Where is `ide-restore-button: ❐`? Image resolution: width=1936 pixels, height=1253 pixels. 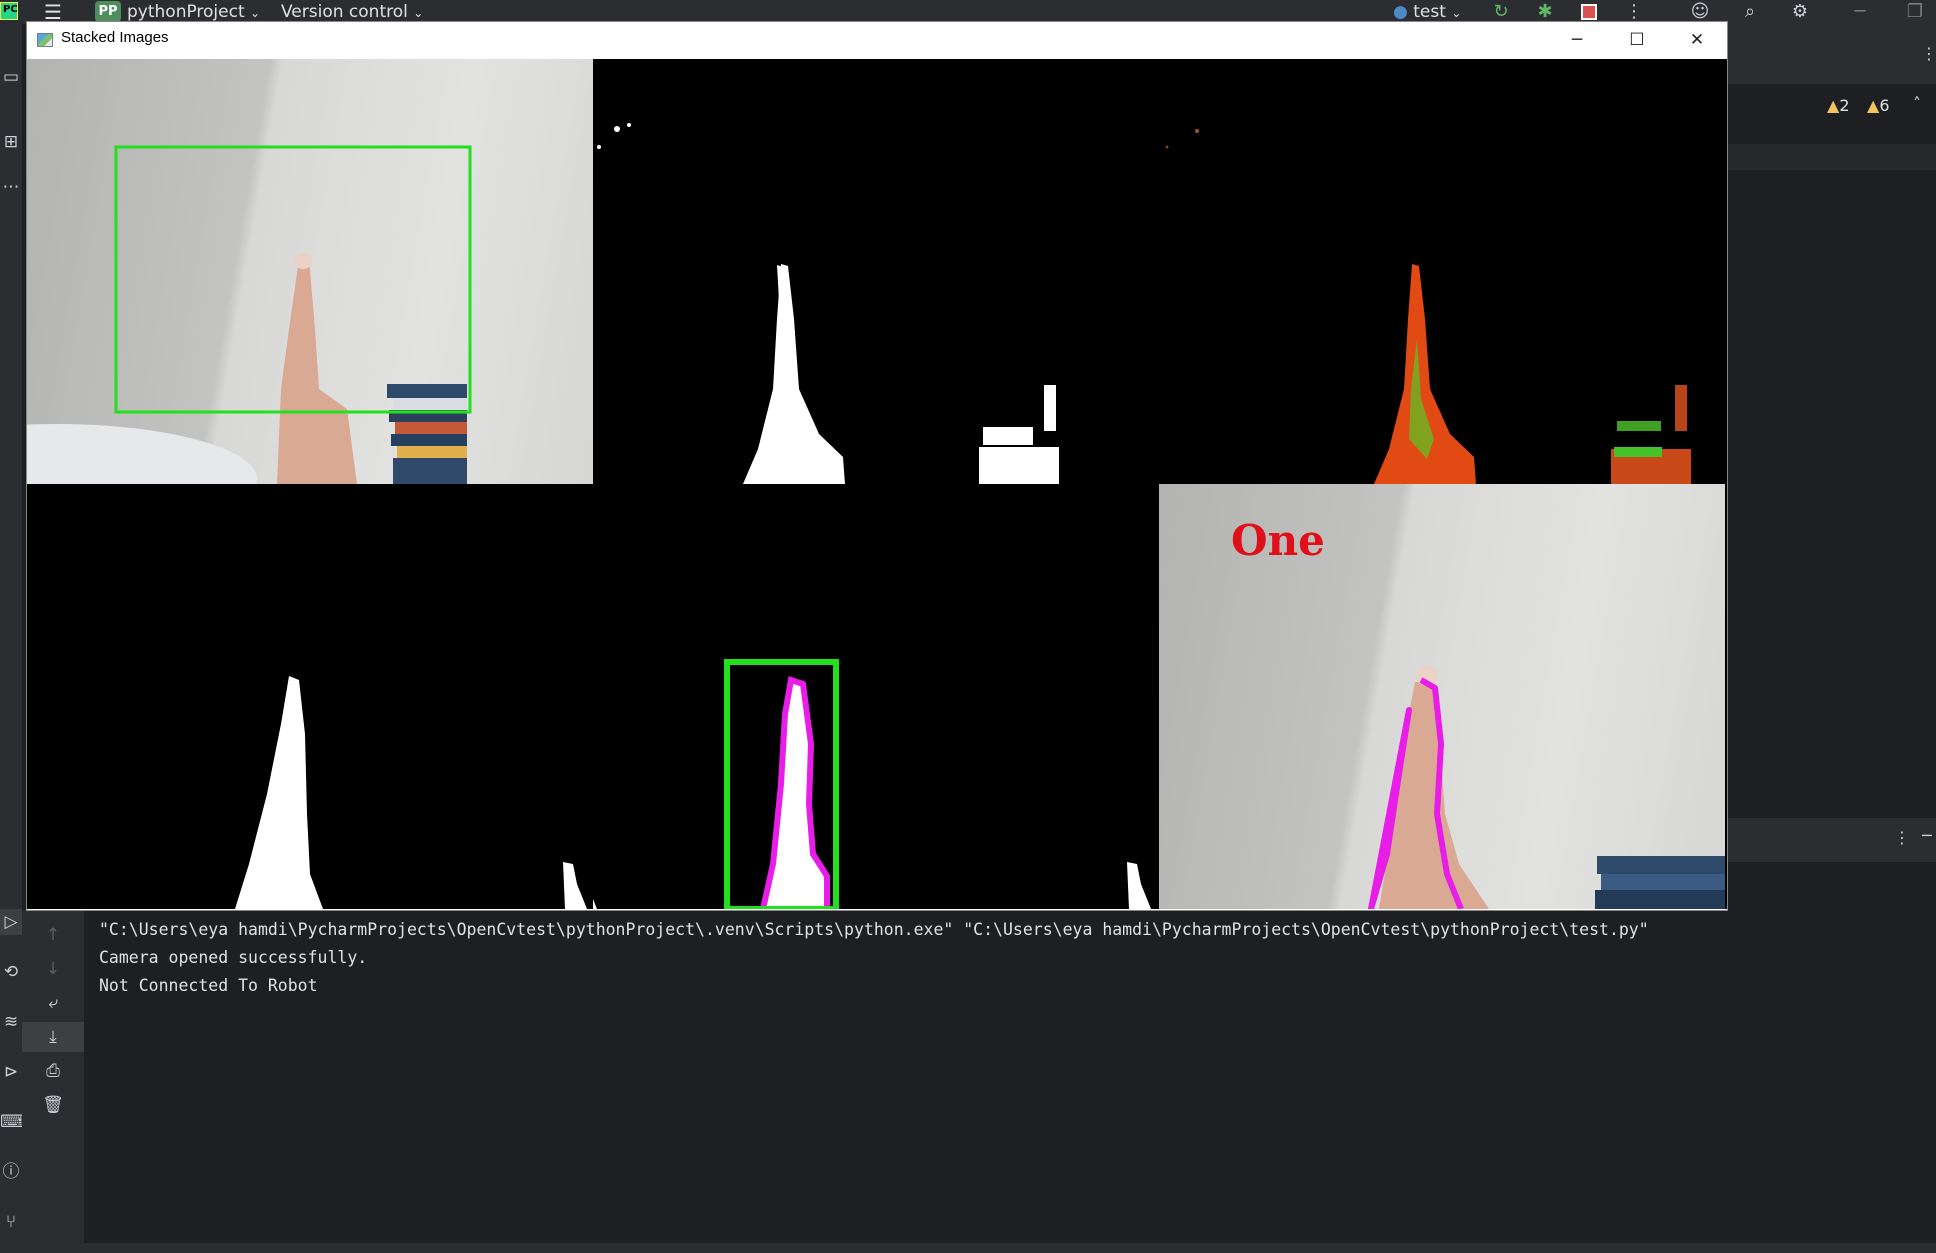 ide-restore-button: ❐ is located at coordinates (1915, 12).